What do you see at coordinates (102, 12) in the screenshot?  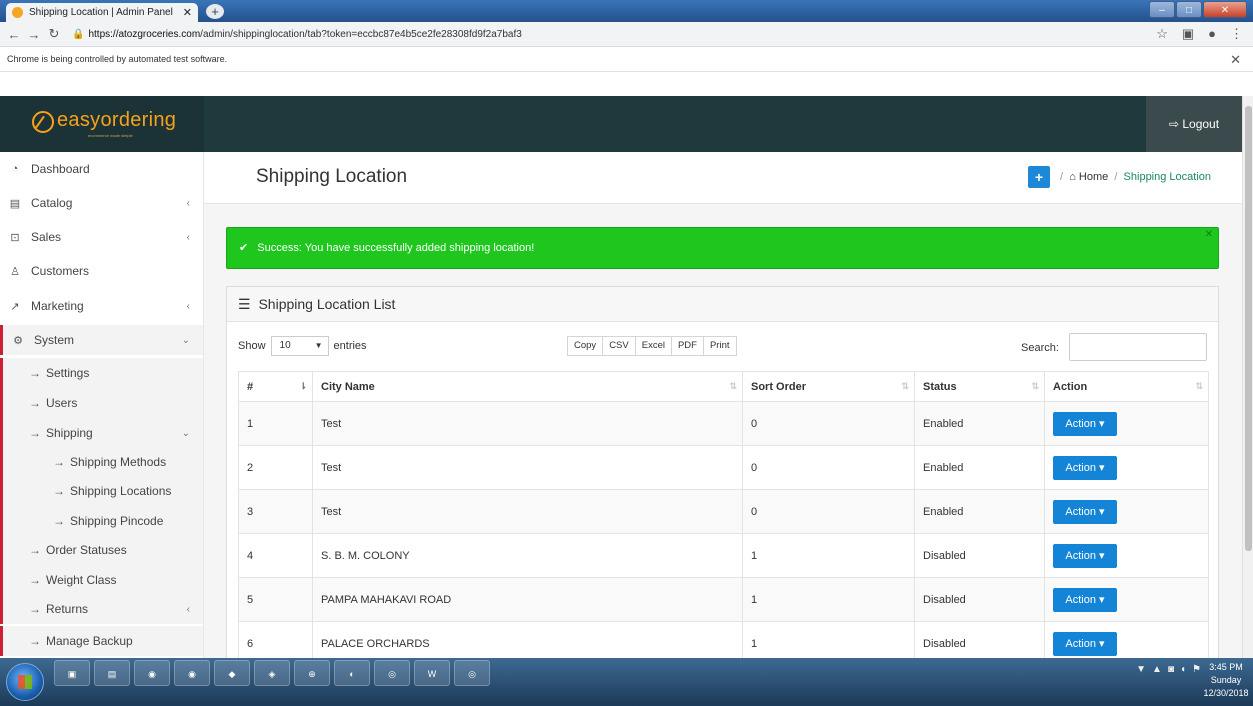 I see `browser-tab: Shipping Location | Admin Panel ✕` at bounding box center [102, 12].